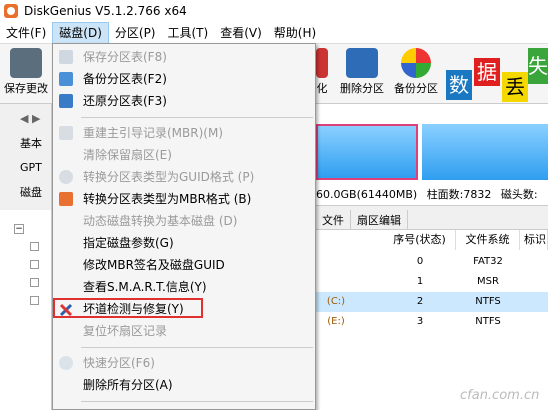 The width and height of the screenshot is (548, 410). Describe the element at coordinates (128, 308) in the screenshot. I see `highlight-box` at that location.